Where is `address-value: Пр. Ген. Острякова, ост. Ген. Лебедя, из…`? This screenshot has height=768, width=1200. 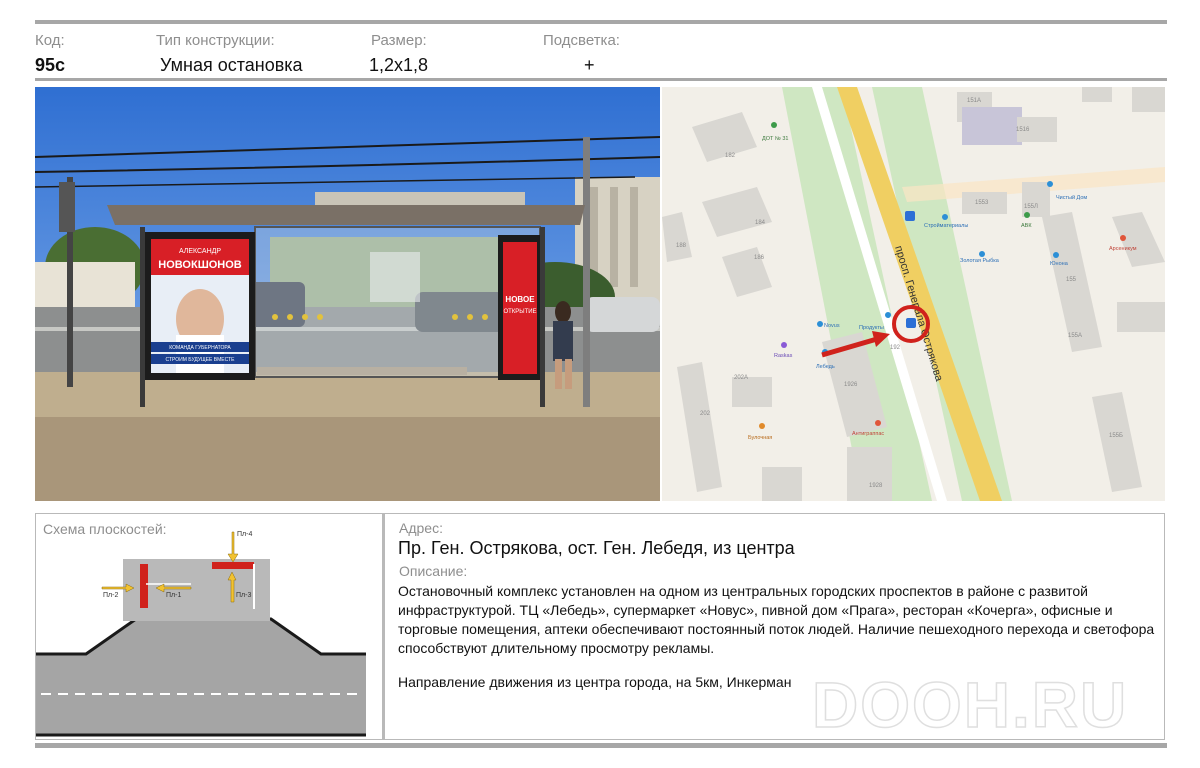
address-value: Пр. Ген. Острякова, ост. Ген. Лебедя, из… is located at coordinates (596, 548).